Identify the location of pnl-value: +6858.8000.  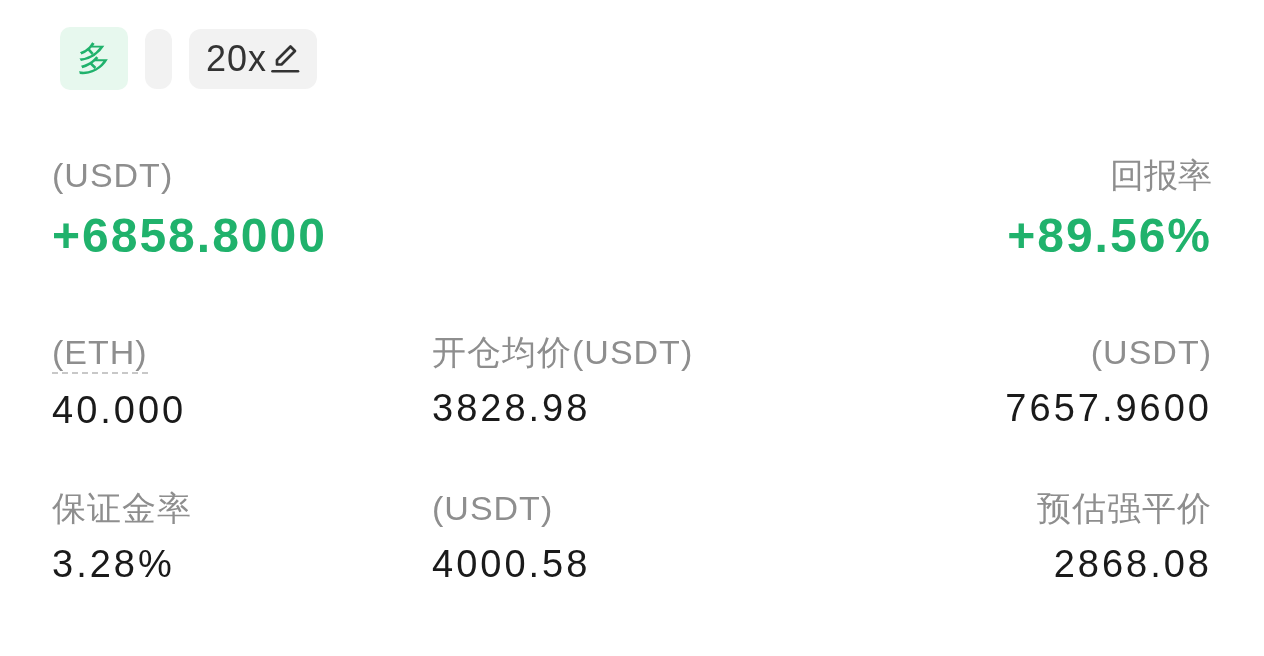
(189, 236).